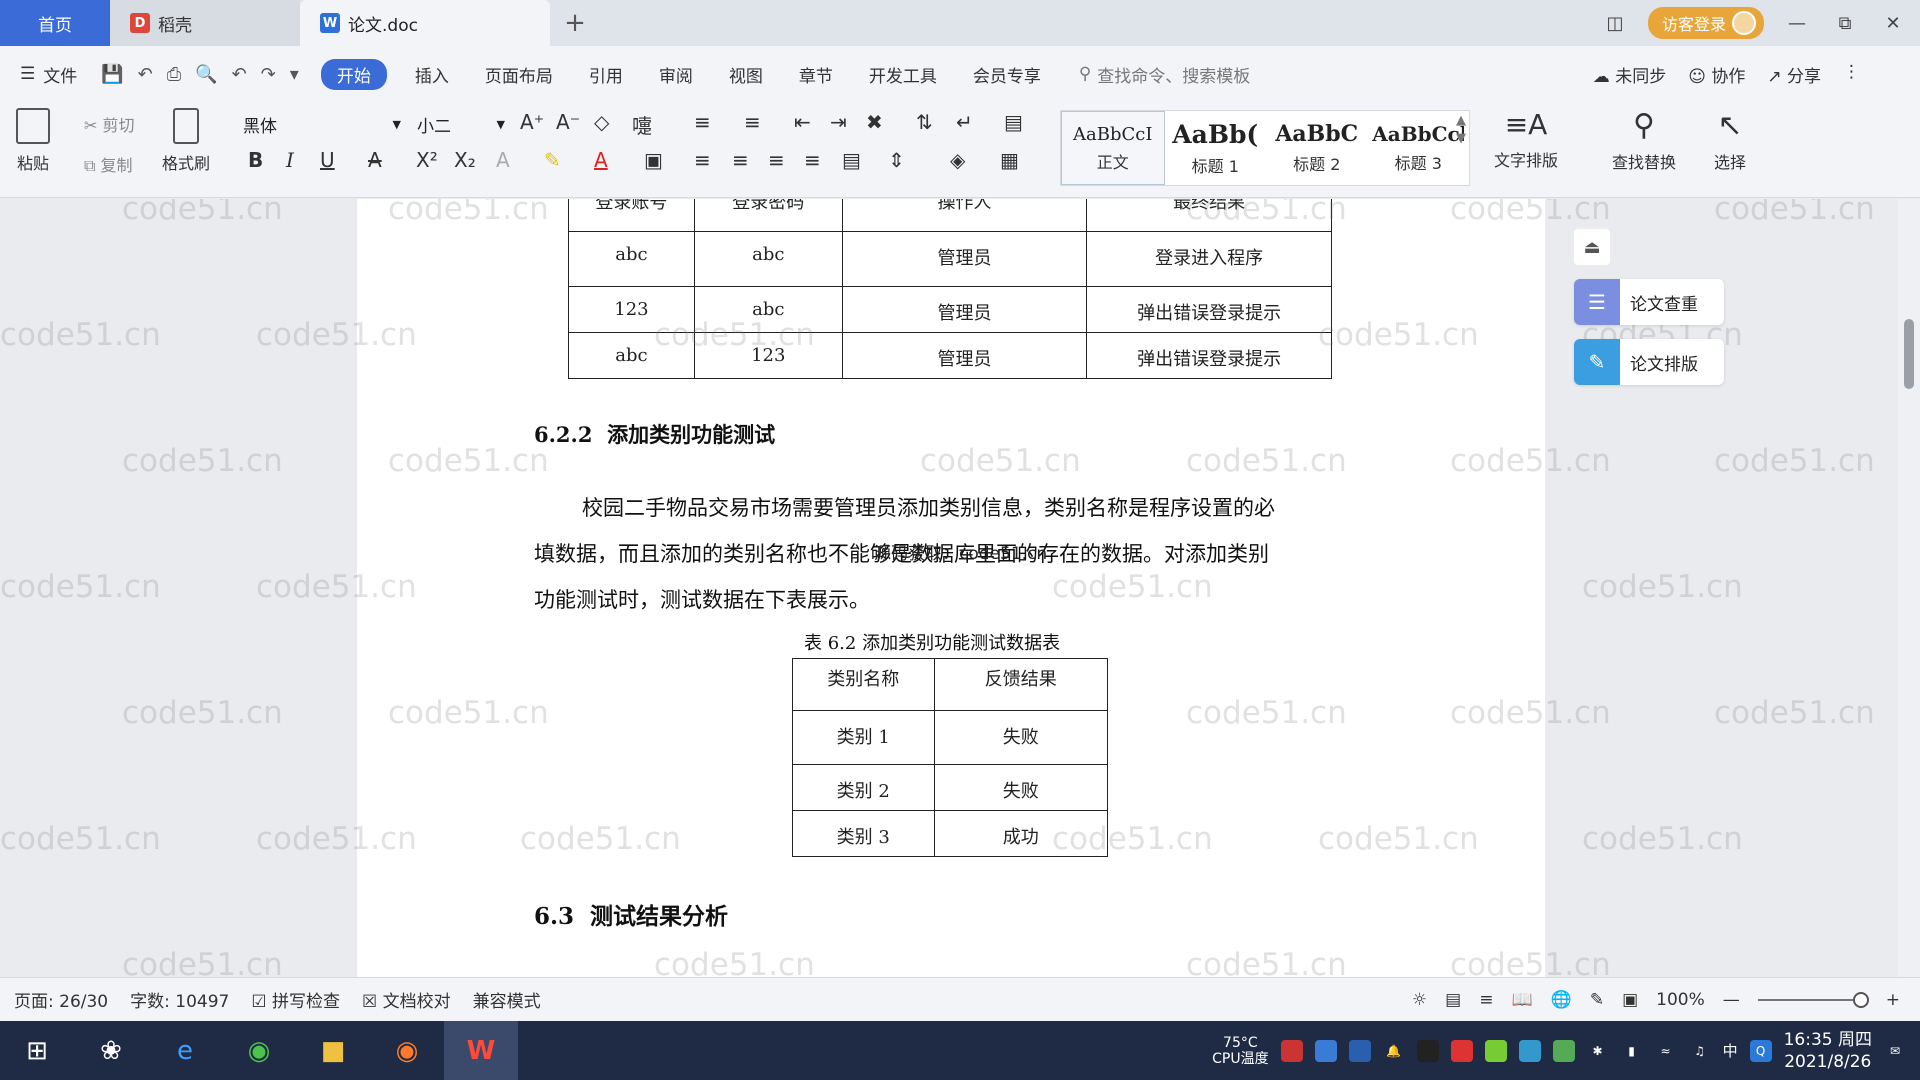 This screenshot has height=1080, width=1920. I want to click on proofread-button: ☒ 文档校对, so click(406, 999).